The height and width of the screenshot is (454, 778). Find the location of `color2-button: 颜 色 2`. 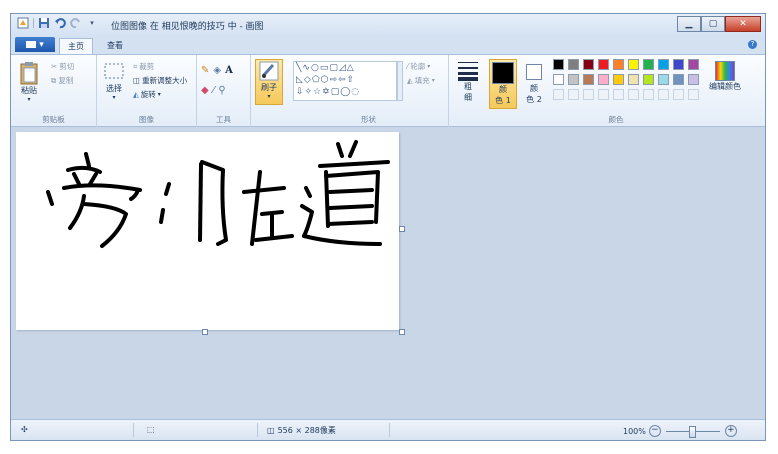

color2-button: 颜 色 2 is located at coordinates (534, 82).